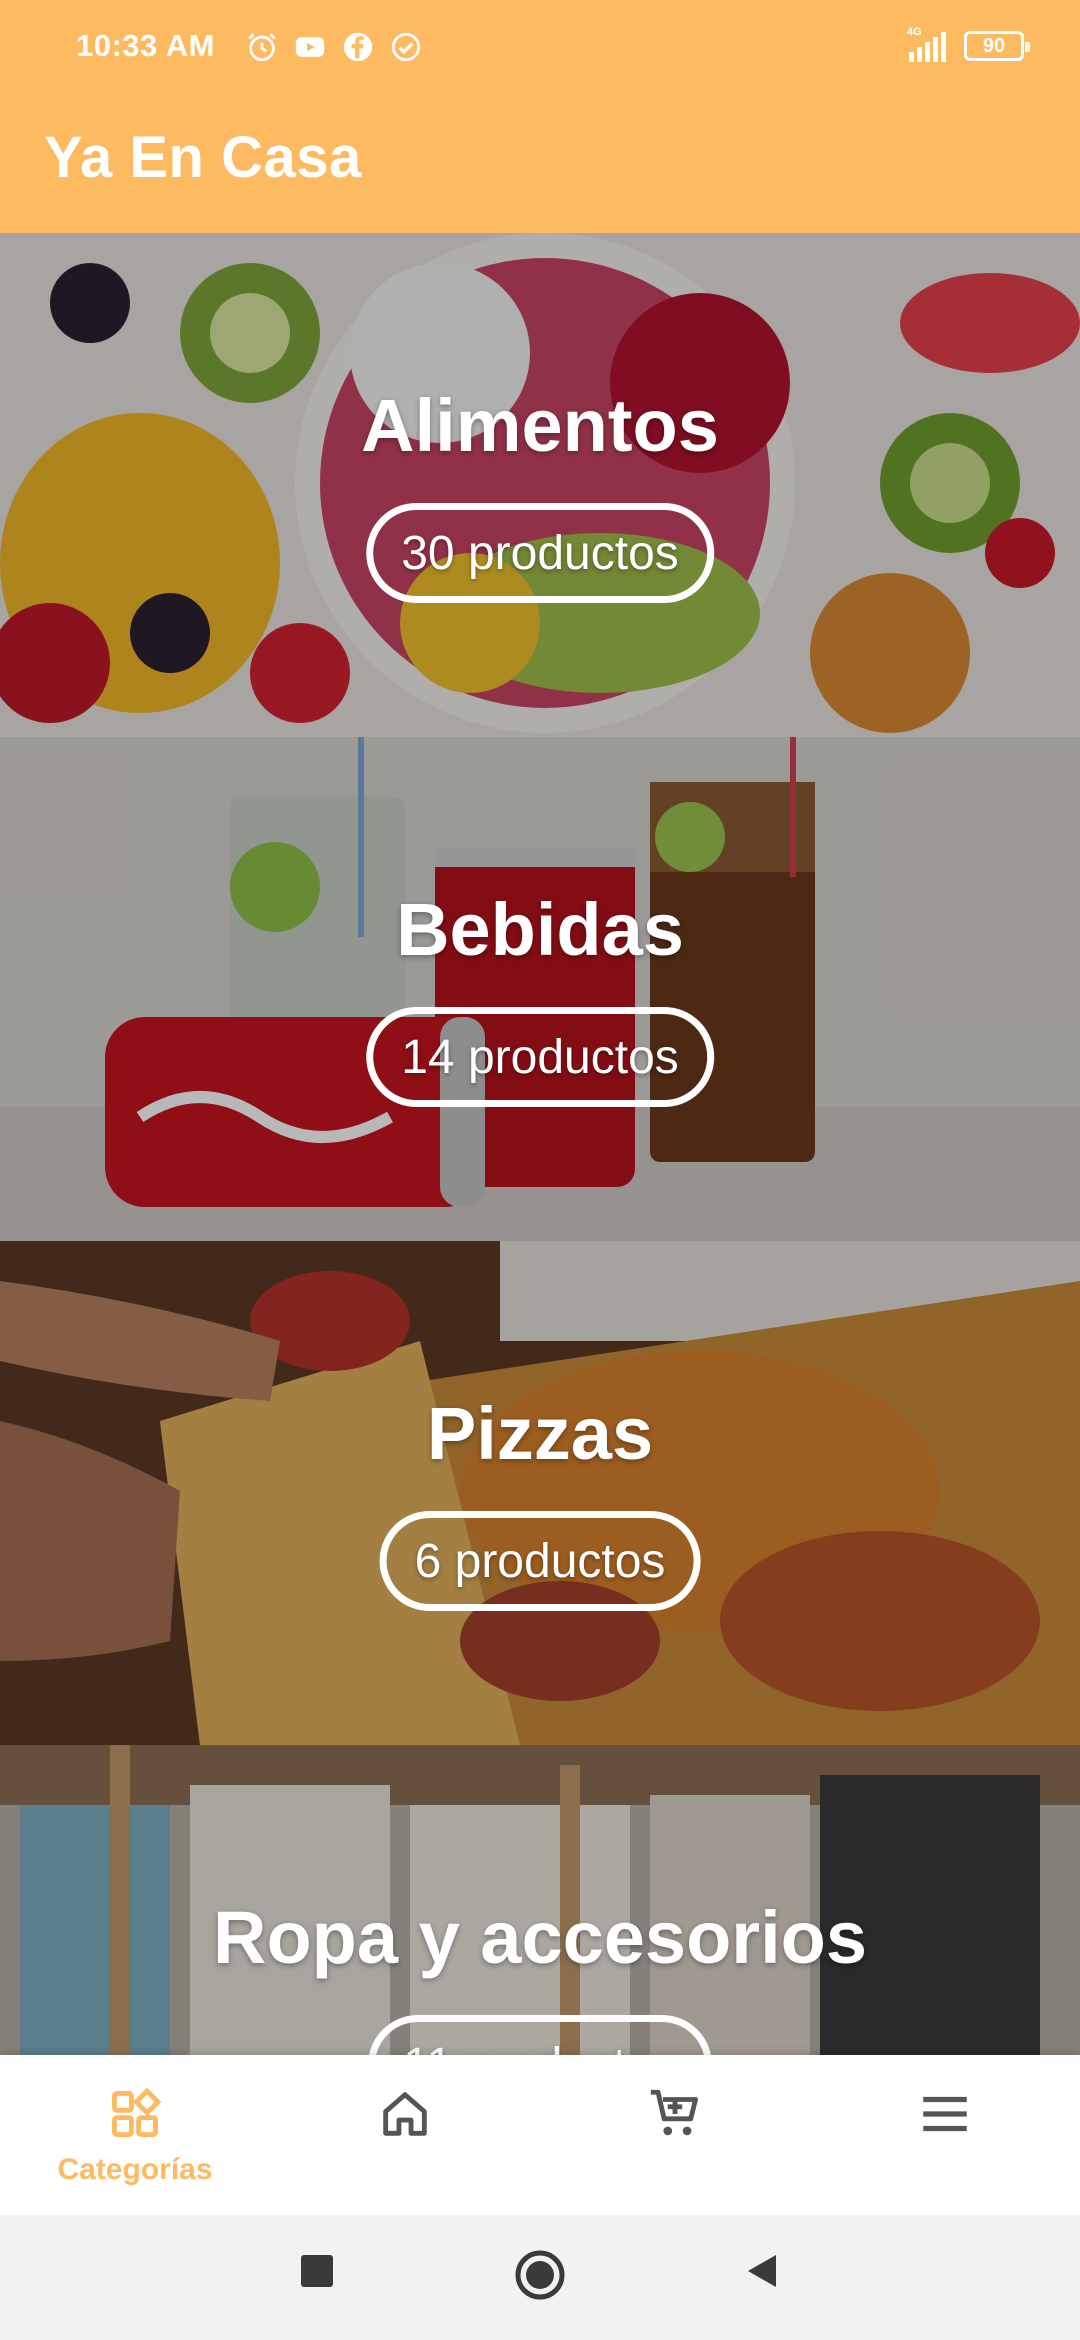 The width and height of the screenshot is (1080, 2340). What do you see at coordinates (945, 2114) in the screenshot?
I see `menu-icon` at bounding box center [945, 2114].